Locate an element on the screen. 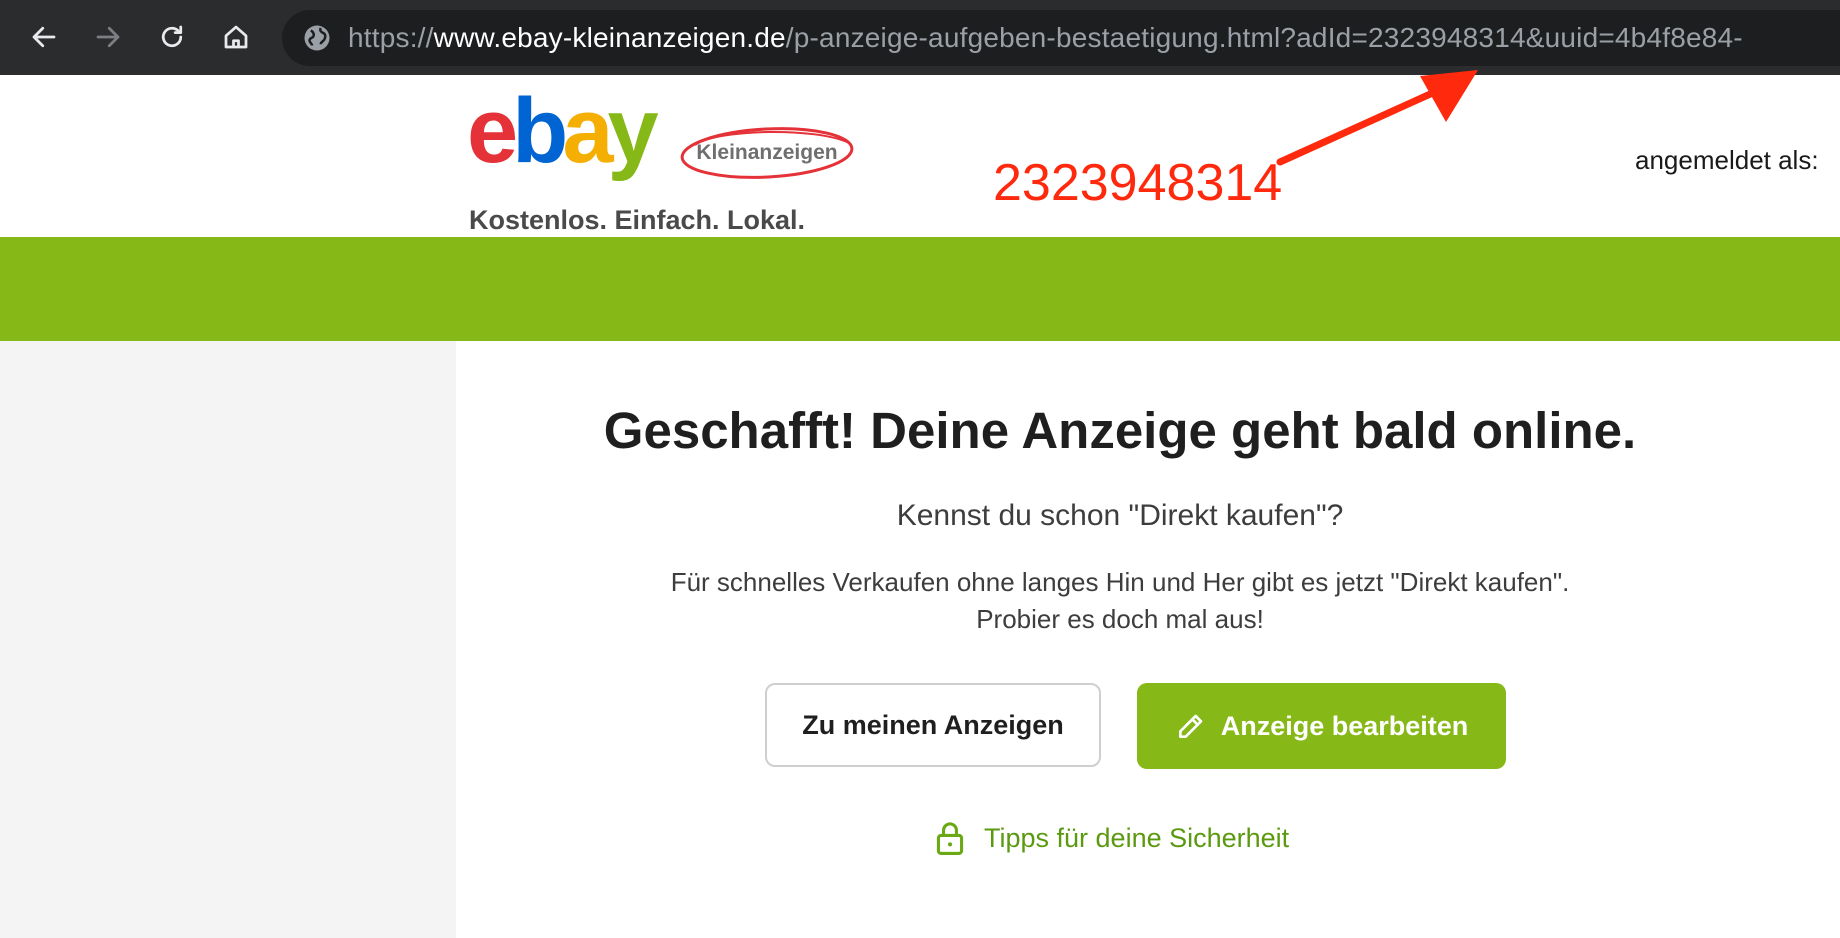 This screenshot has width=1840, height=938. reload-button is located at coordinates (172, 37).